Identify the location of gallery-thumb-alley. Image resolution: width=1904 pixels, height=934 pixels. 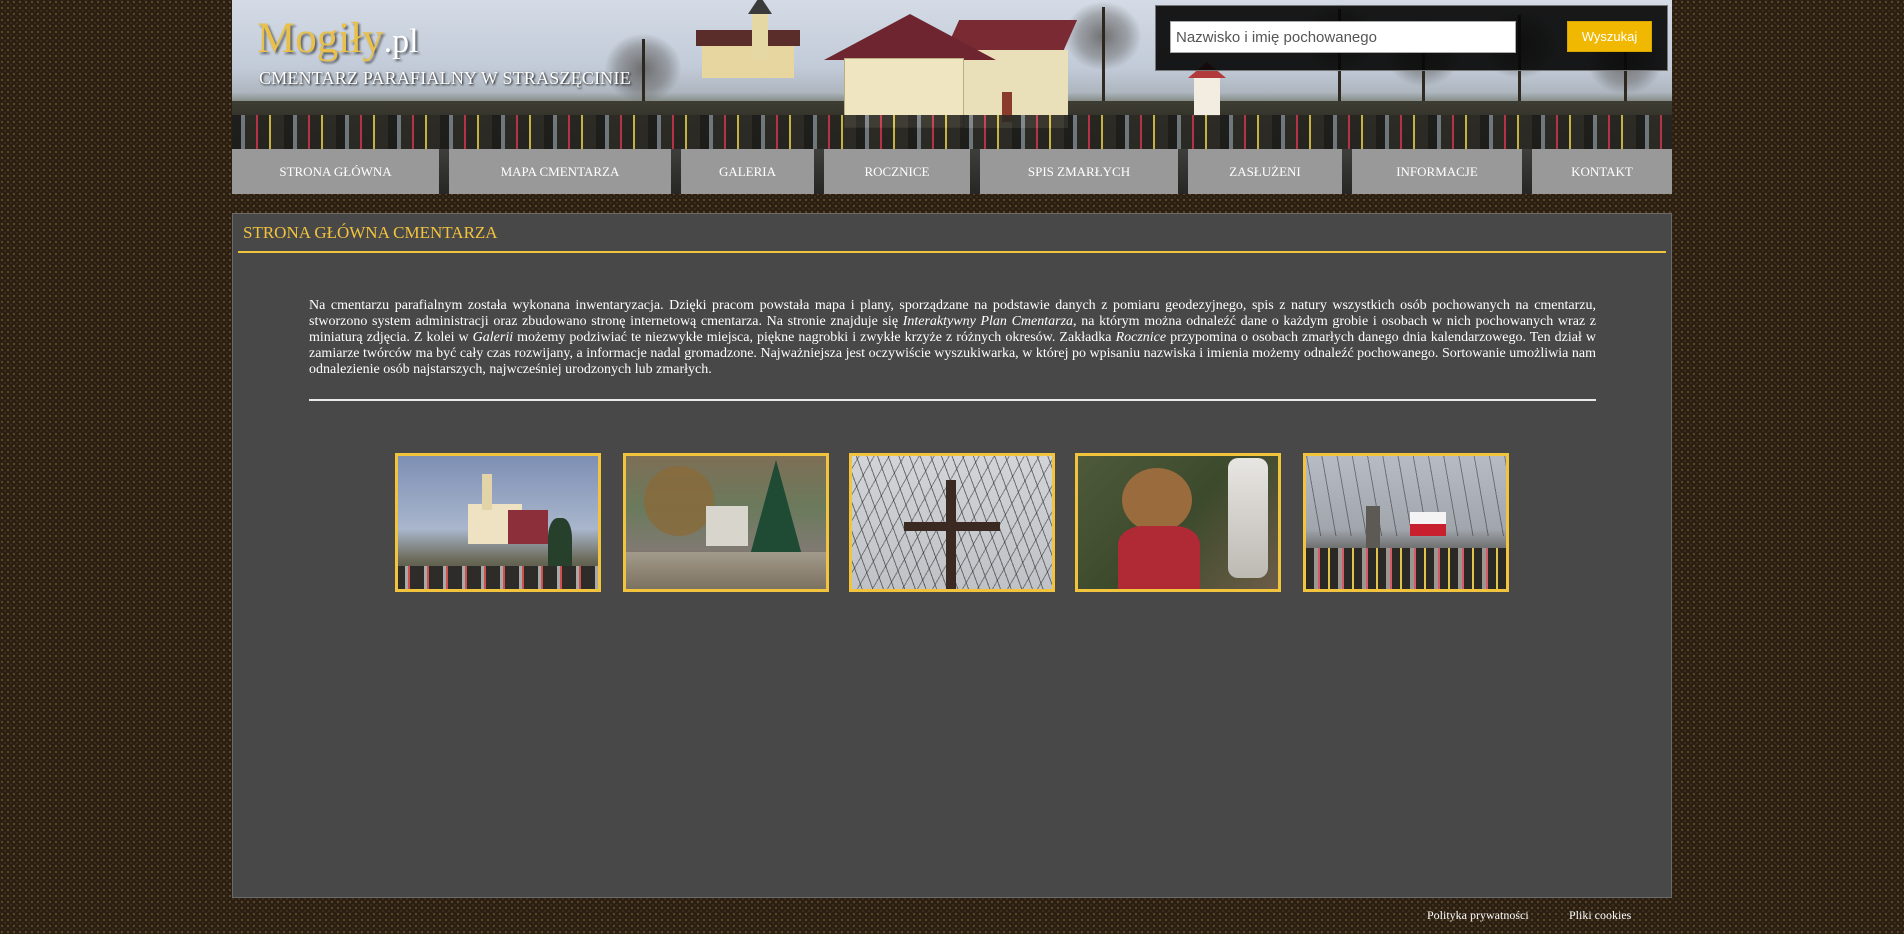
(726, 522).